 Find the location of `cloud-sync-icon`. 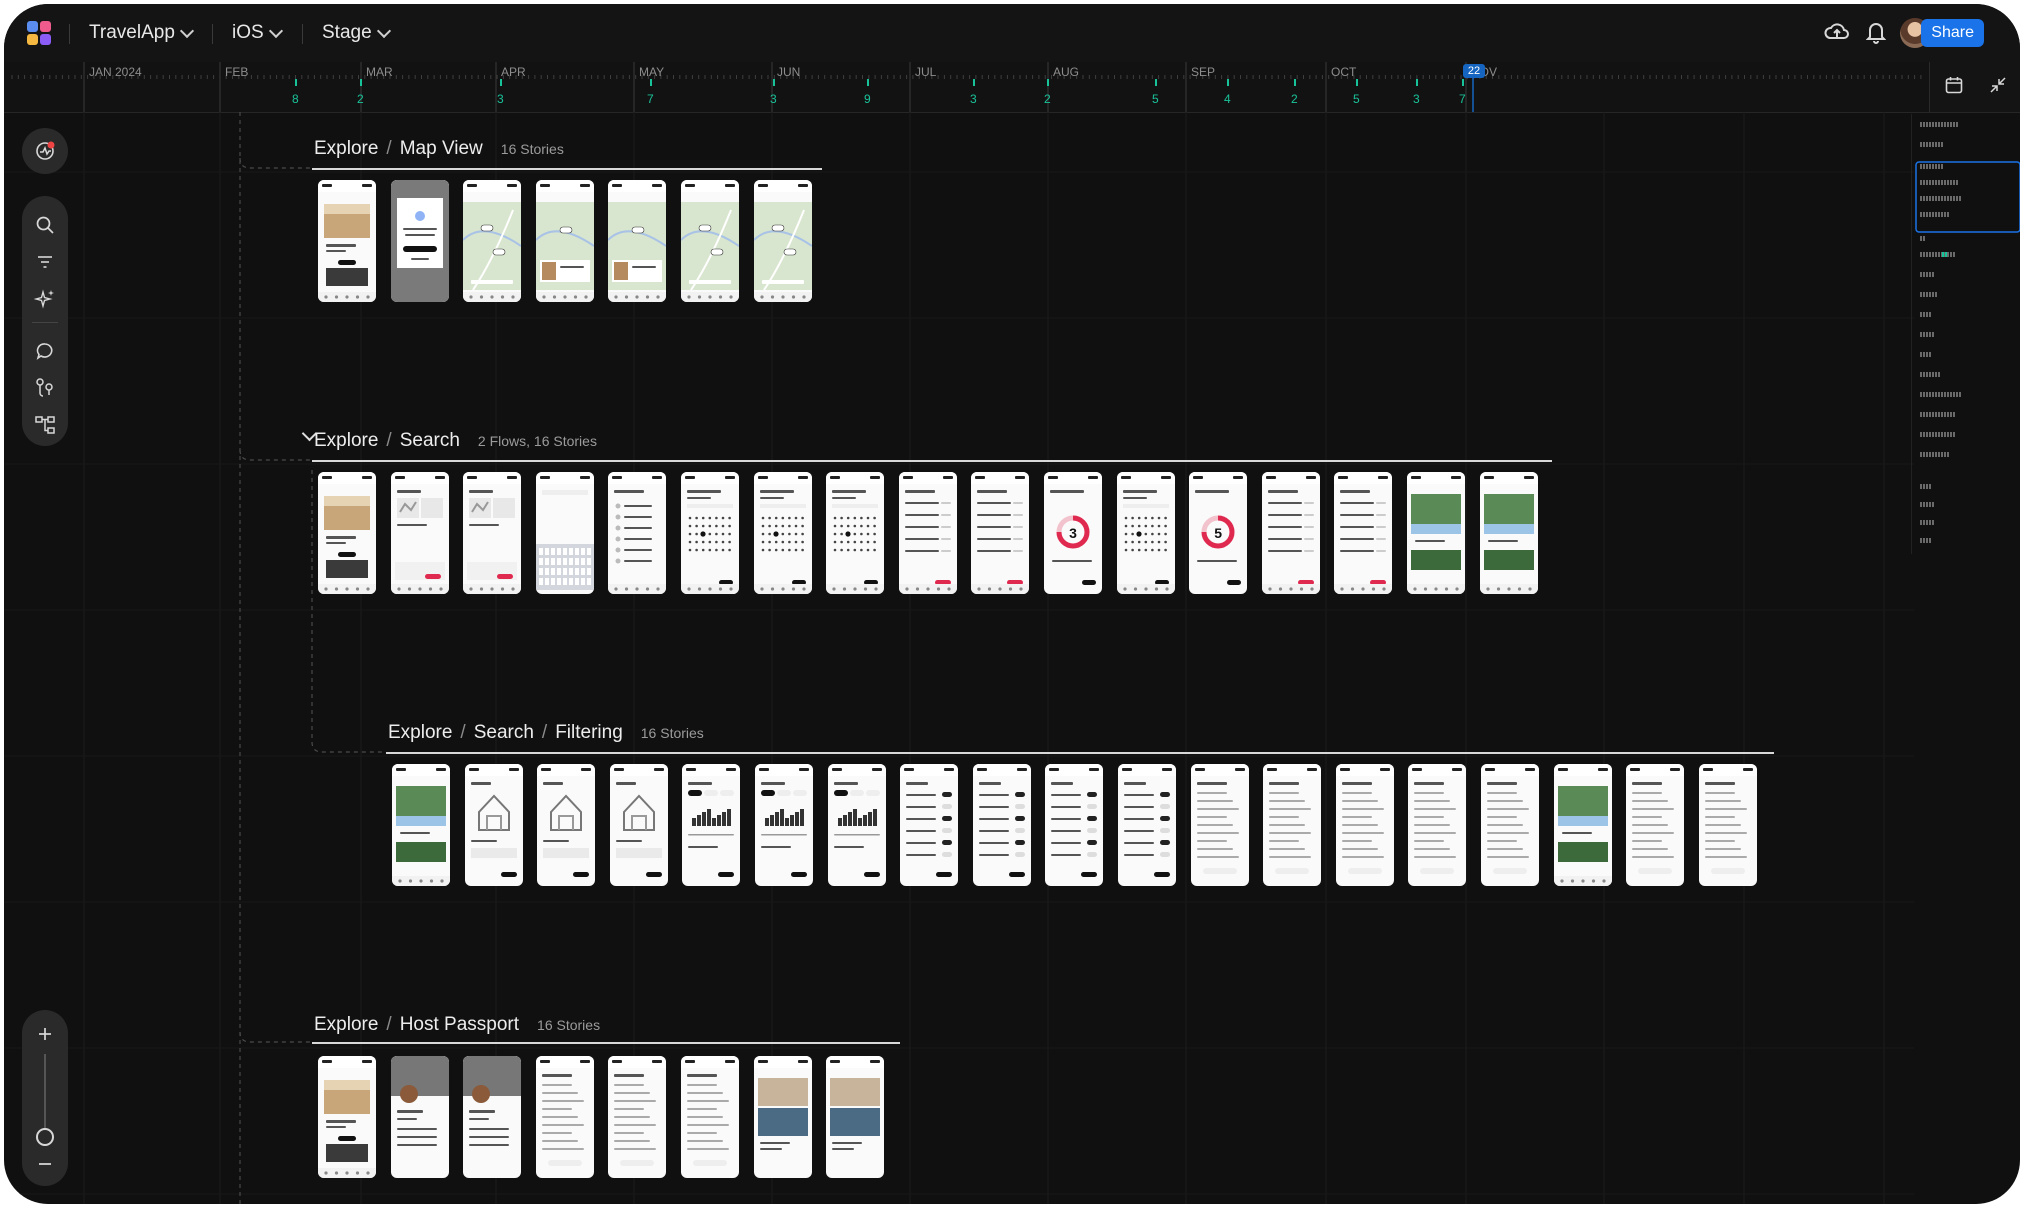

cloud-sync-icon is located at coordinates (1837, 34).